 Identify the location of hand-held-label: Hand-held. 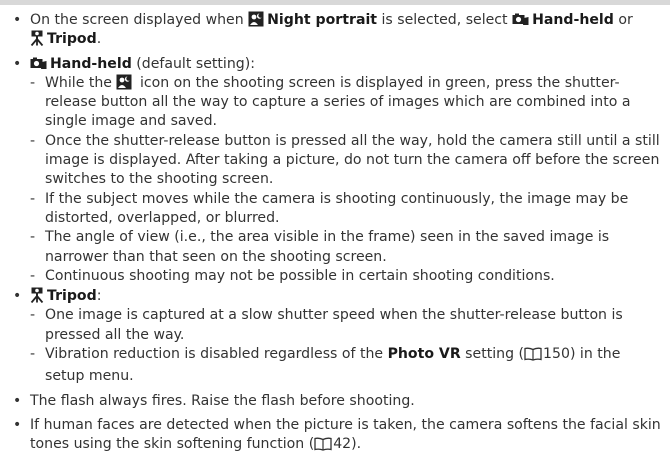
(573, 20).